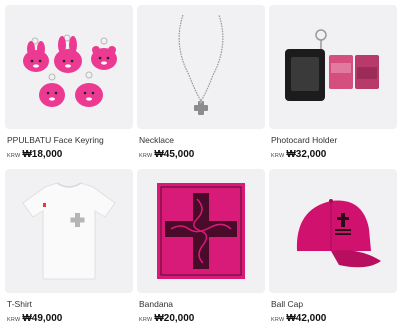 This screenshot has width=400, height=333. What do you see at coordinates (70, 154) in the screenshot?
I see `price-row: KRW ₩18,000` at bounding box center [70, 154].